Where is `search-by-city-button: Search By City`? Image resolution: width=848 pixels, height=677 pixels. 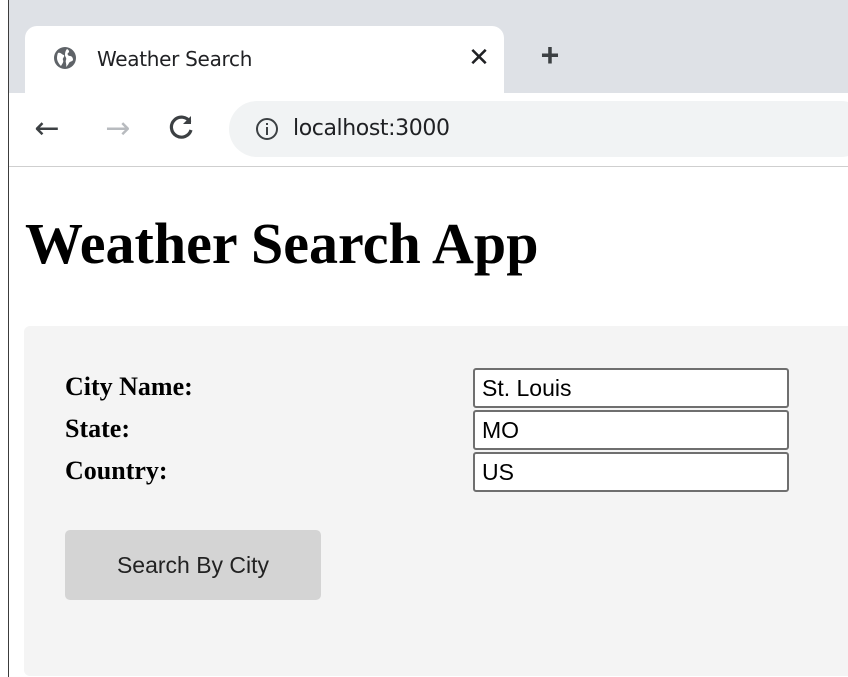
search-by-city-button: Search By City is located at coordinates (193, 565).